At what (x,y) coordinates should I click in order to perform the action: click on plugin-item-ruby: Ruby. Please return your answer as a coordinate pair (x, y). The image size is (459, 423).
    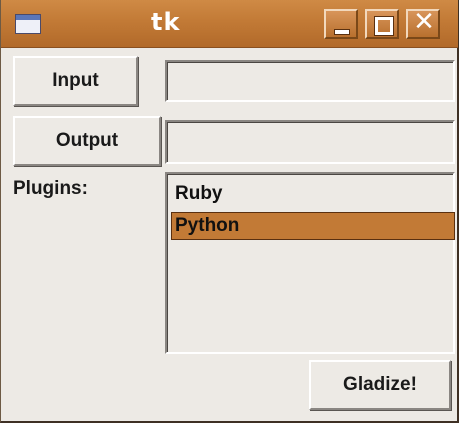
    Looking at the image, I should click on (313, 194).